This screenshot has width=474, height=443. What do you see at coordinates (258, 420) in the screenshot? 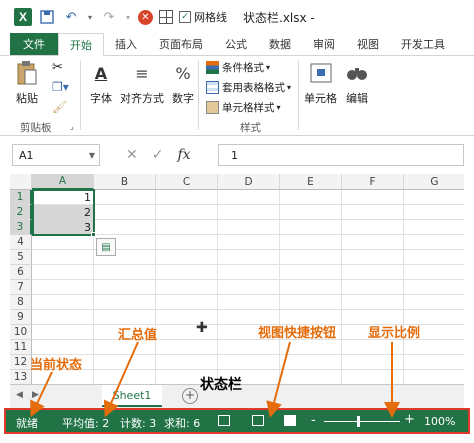
I see `page-layout-view-icon` at bounding box center [258, 420].